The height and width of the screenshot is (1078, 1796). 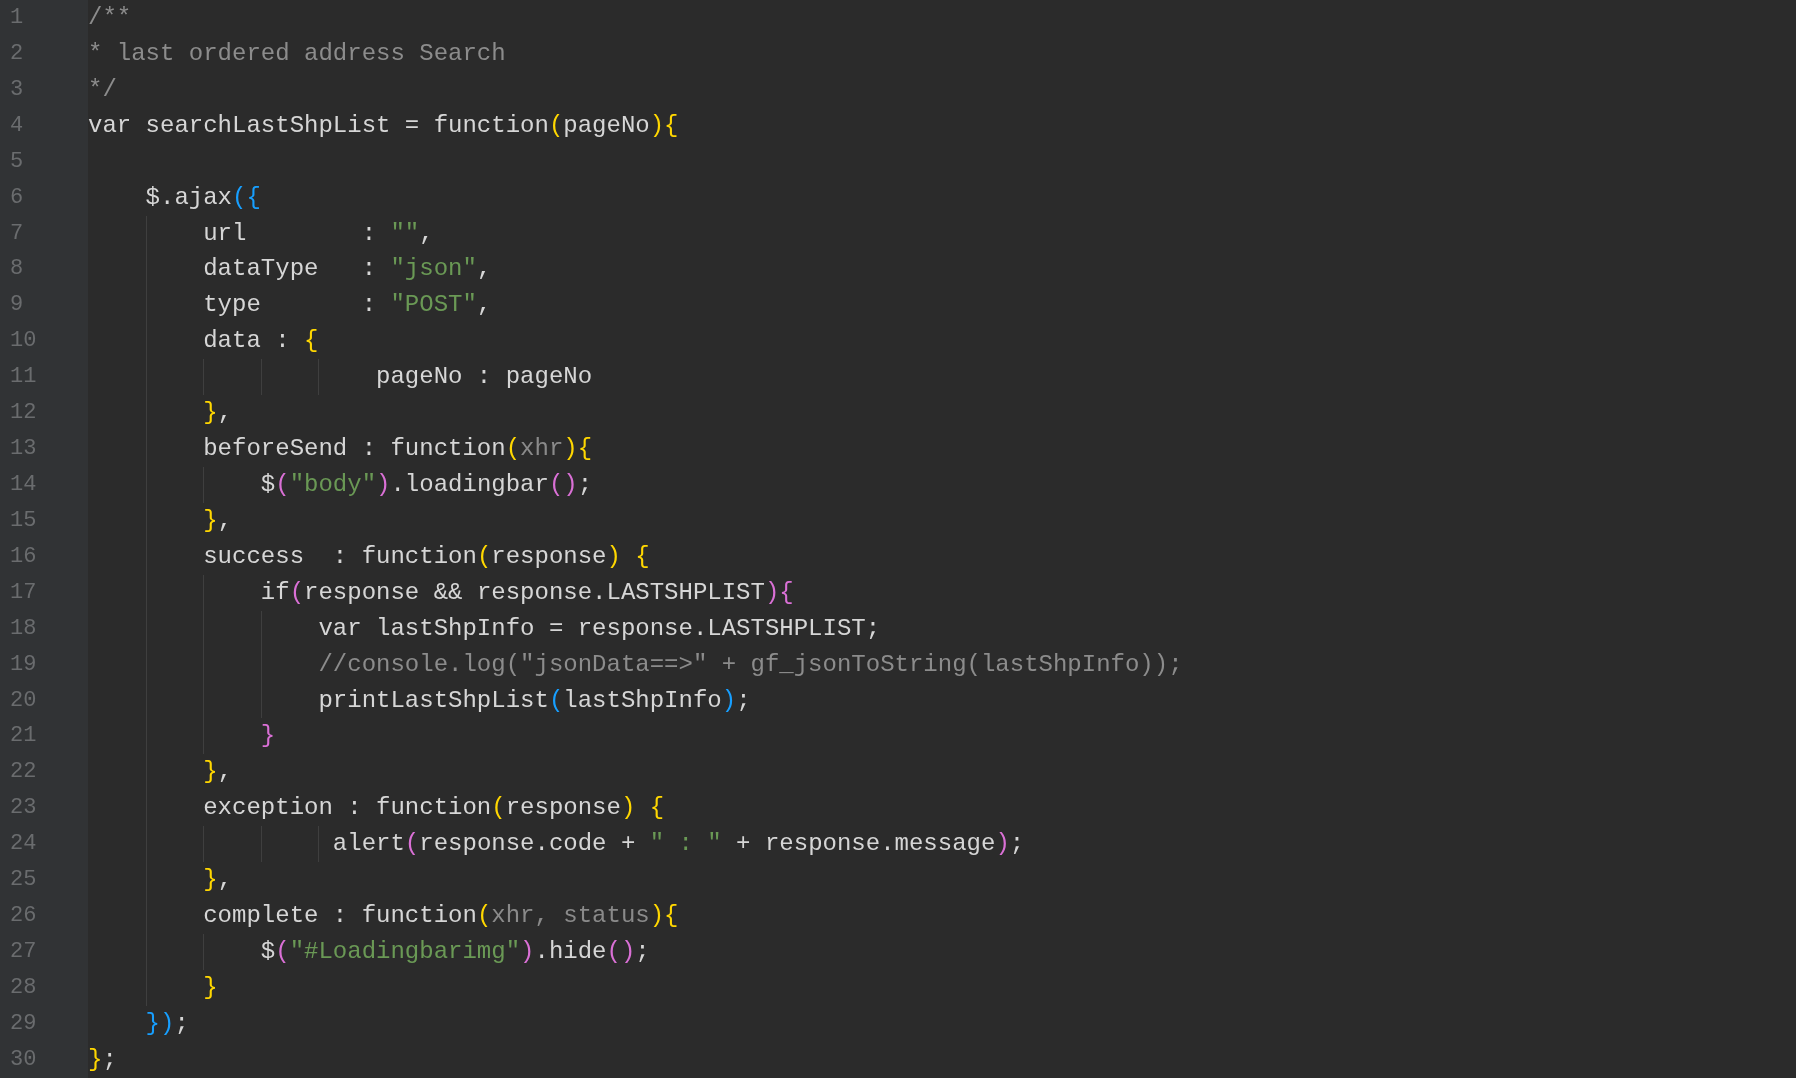 I want to click on line-number: 17, so click(x=23, y=592).